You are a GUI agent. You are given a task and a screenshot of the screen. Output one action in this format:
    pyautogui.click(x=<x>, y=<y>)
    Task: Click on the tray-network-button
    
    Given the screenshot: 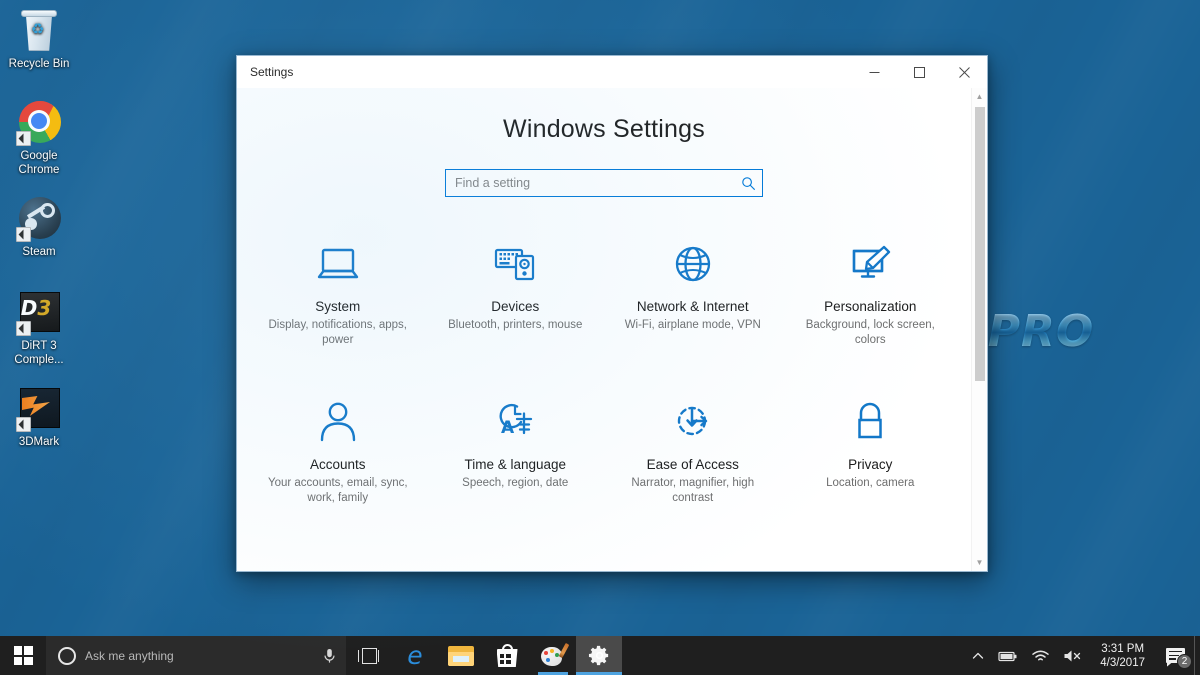 What is the action you would take?
    pyautogui.click(x=1040, y=655)
    